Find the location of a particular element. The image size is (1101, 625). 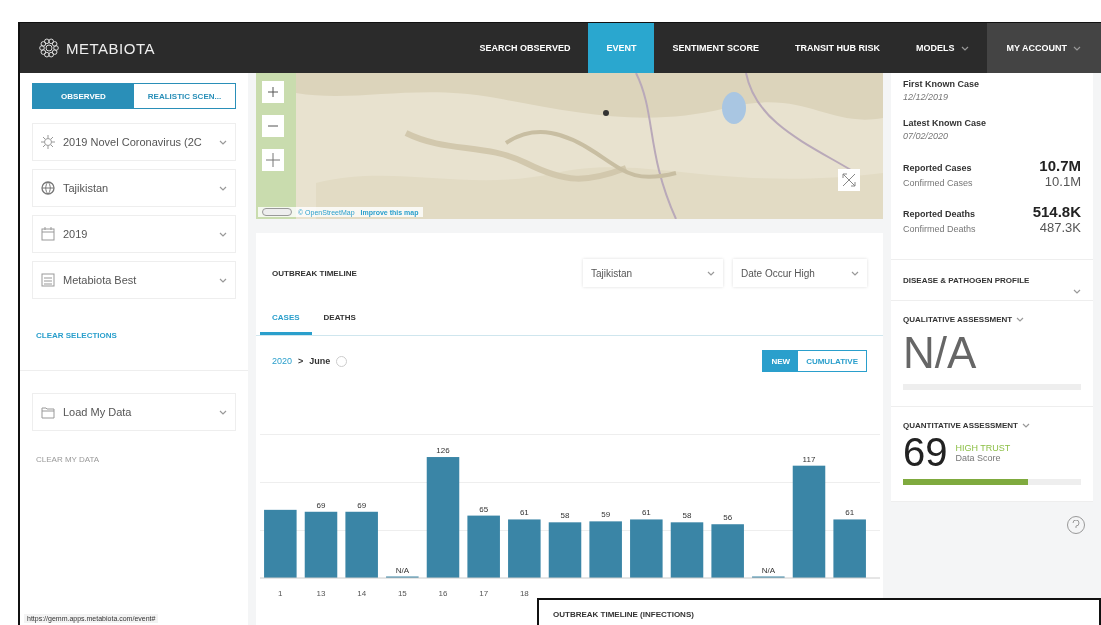

assessment-value: N/A is located at coordinates (940, 353).